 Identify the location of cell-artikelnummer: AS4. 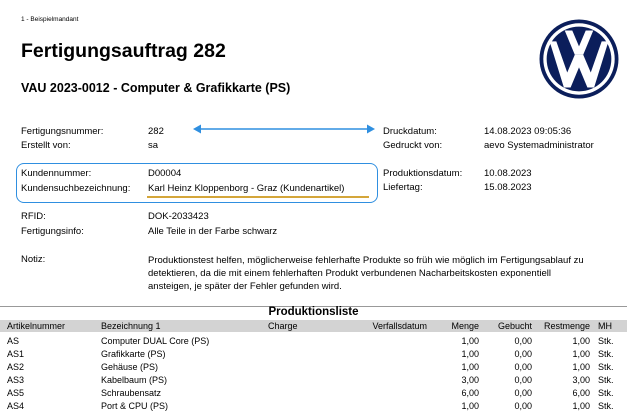
(16, 406).